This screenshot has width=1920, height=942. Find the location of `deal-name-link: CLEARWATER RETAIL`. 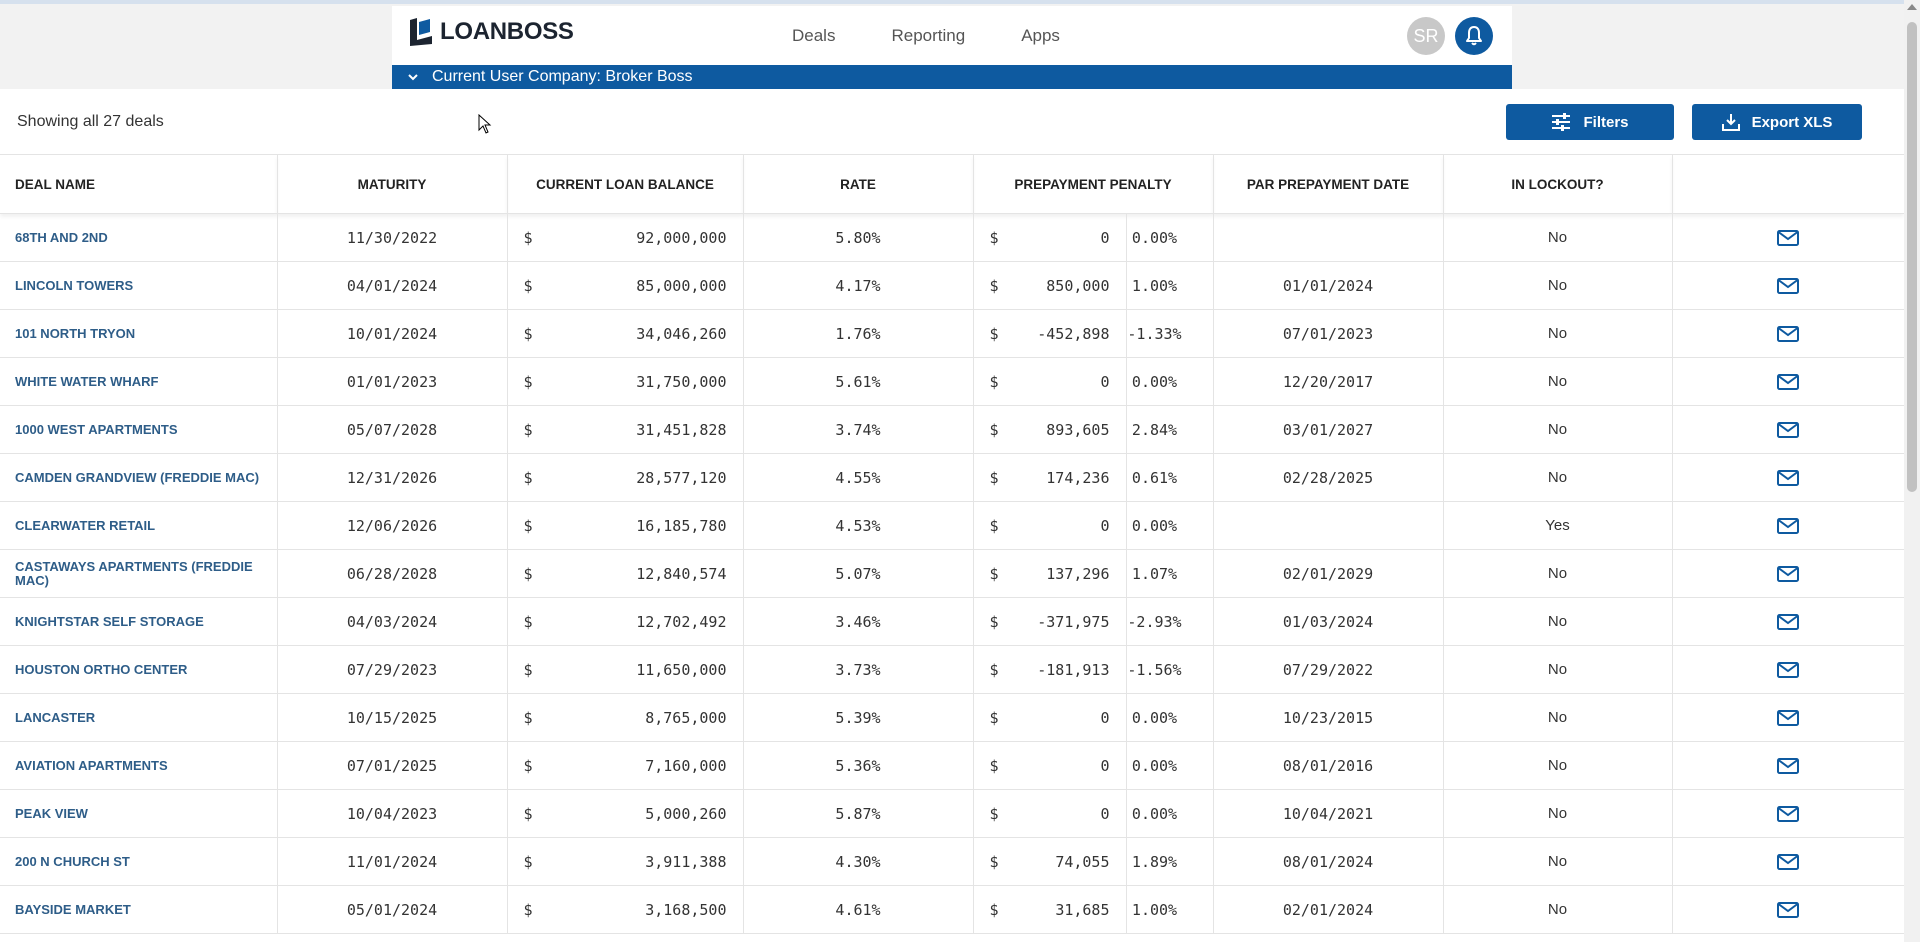

deal-name-link: CLEARWATER RETAIL is located at coordinates (139, 525).